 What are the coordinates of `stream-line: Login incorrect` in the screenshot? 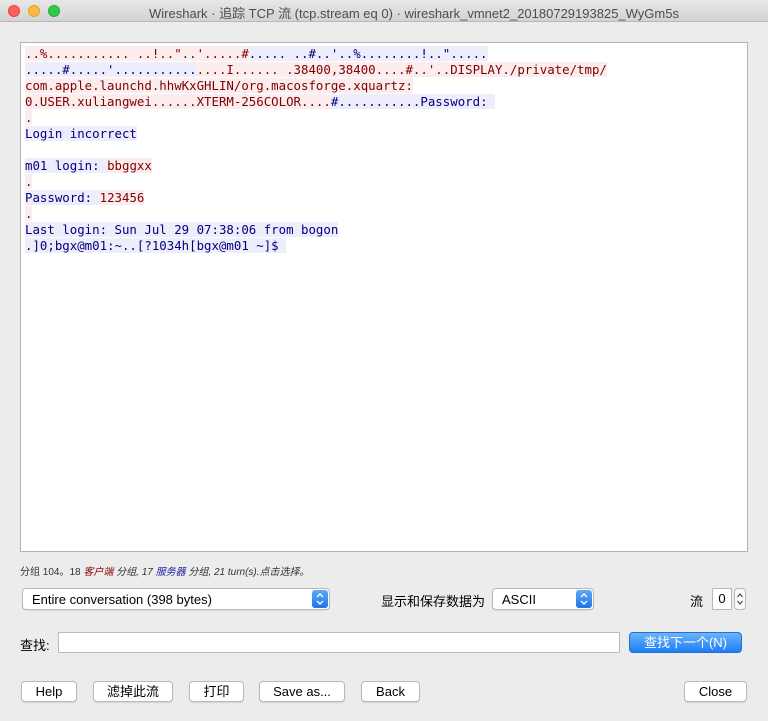 It's located at (384, 134).